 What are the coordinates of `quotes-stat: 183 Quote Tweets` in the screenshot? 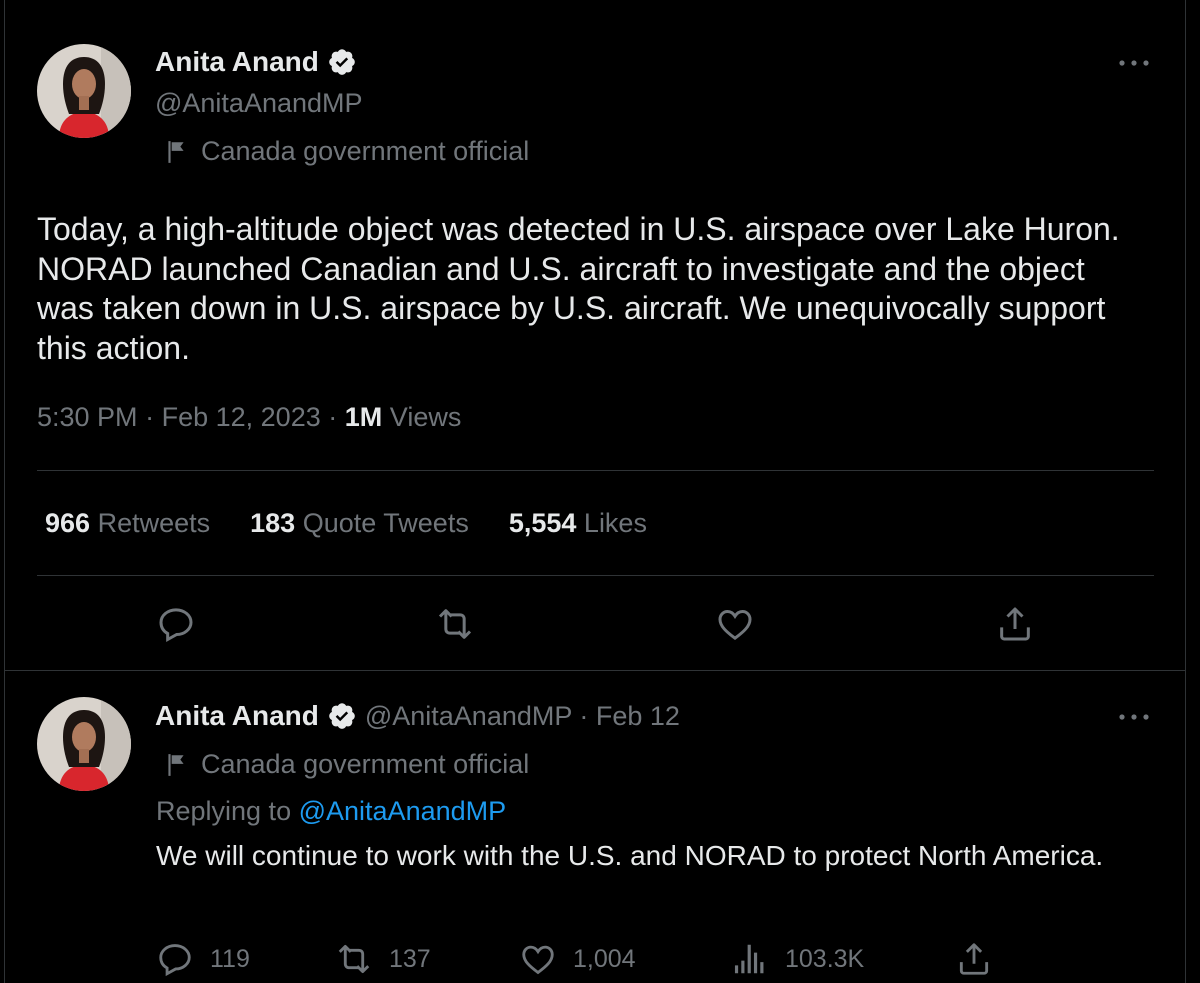 It's located at (359, 523).